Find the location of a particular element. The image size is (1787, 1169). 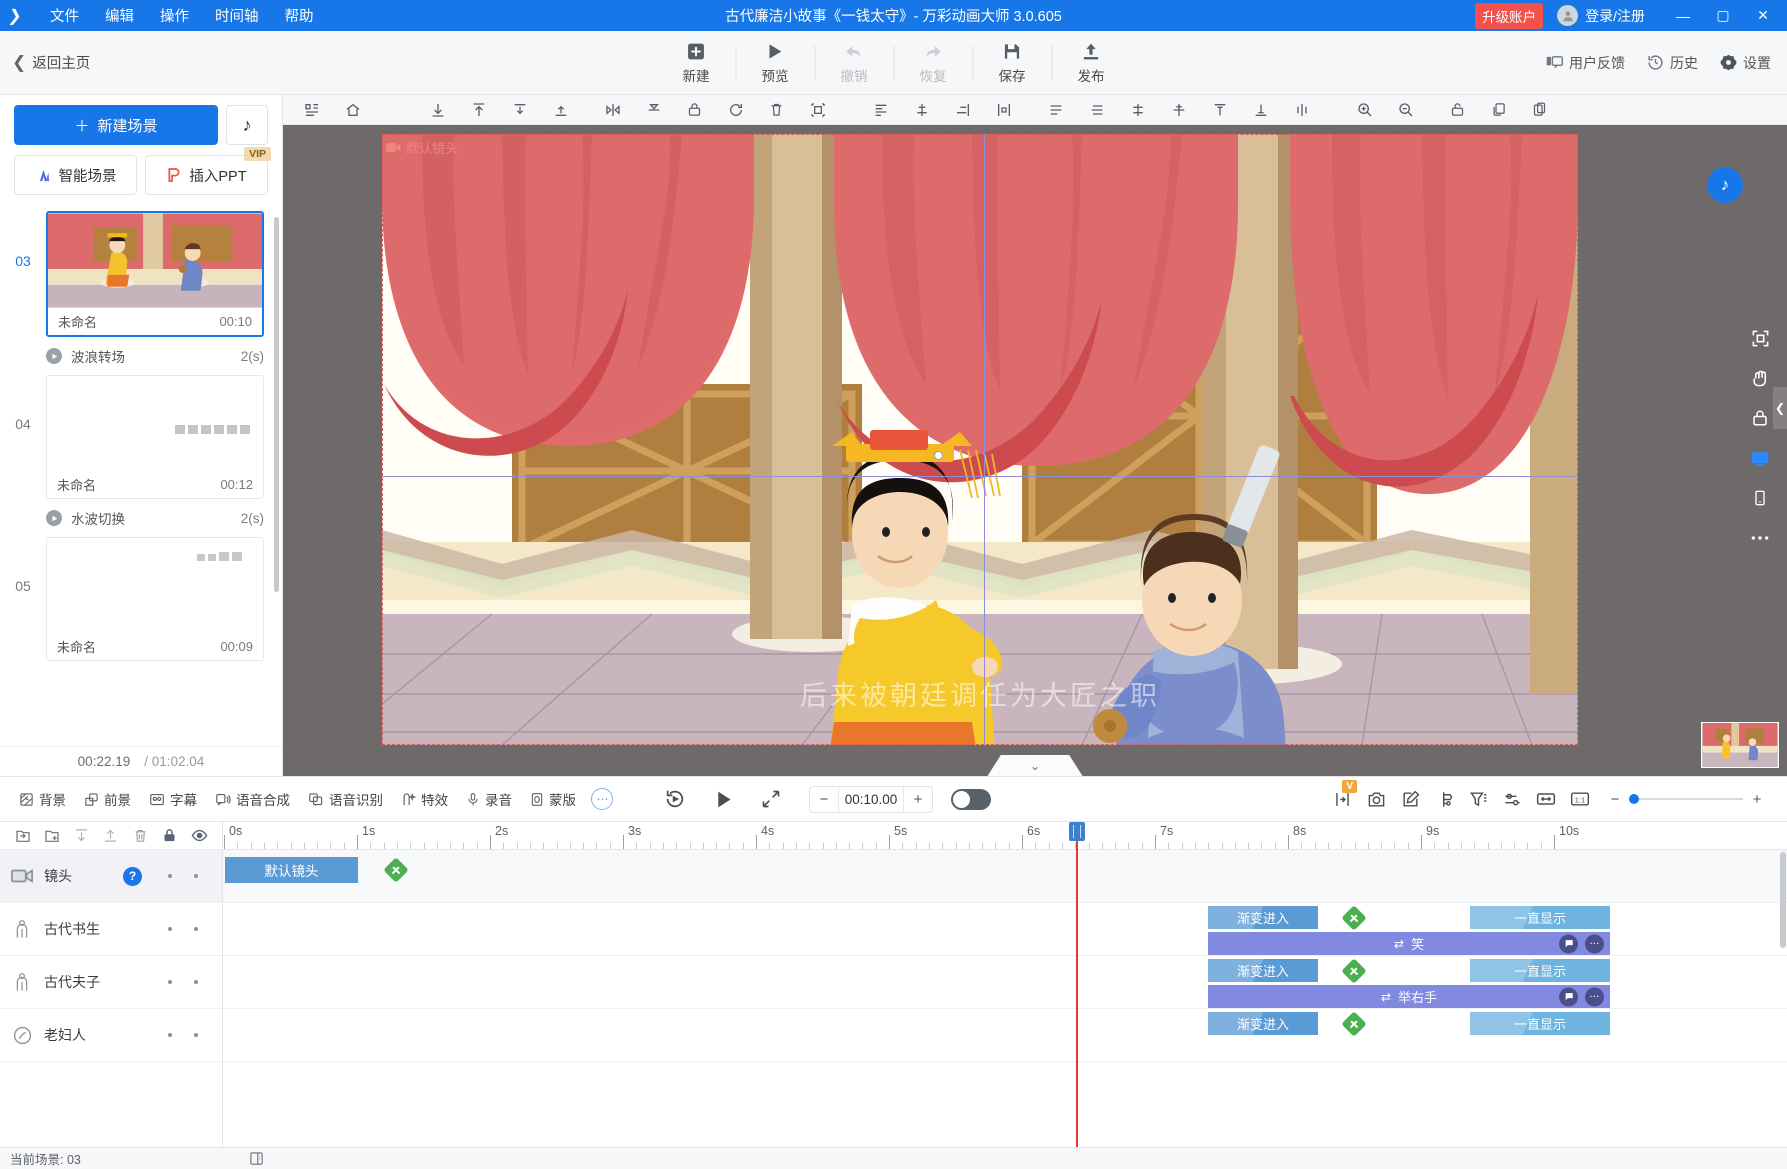

spacing-icon is located at coordinates (1137, 110).